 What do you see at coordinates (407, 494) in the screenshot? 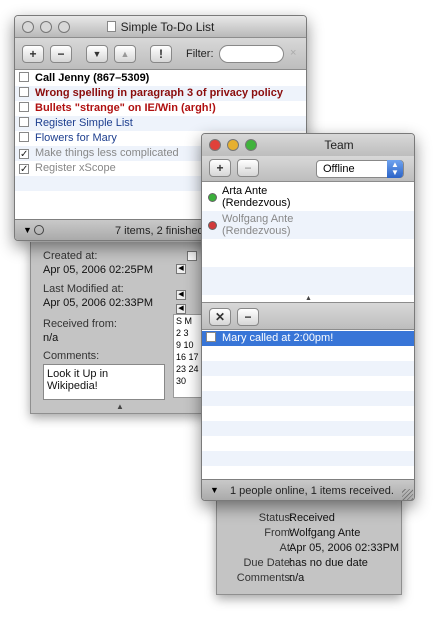
I see `resize-grip-icon` at bounding box center [407, 494].